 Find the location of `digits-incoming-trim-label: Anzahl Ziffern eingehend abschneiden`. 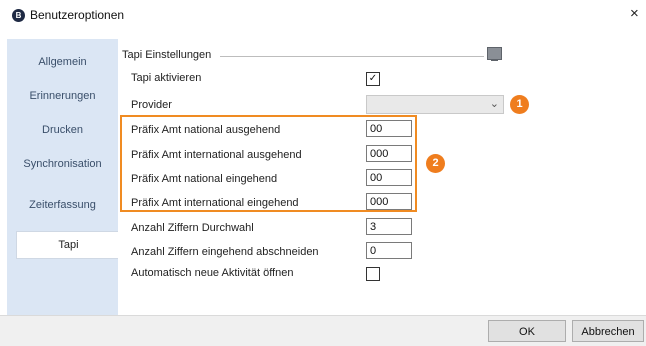

digits-incoming-trim-label: Anzahl Ziffern eingehend abschneiden is located at coordinates (225, 252).